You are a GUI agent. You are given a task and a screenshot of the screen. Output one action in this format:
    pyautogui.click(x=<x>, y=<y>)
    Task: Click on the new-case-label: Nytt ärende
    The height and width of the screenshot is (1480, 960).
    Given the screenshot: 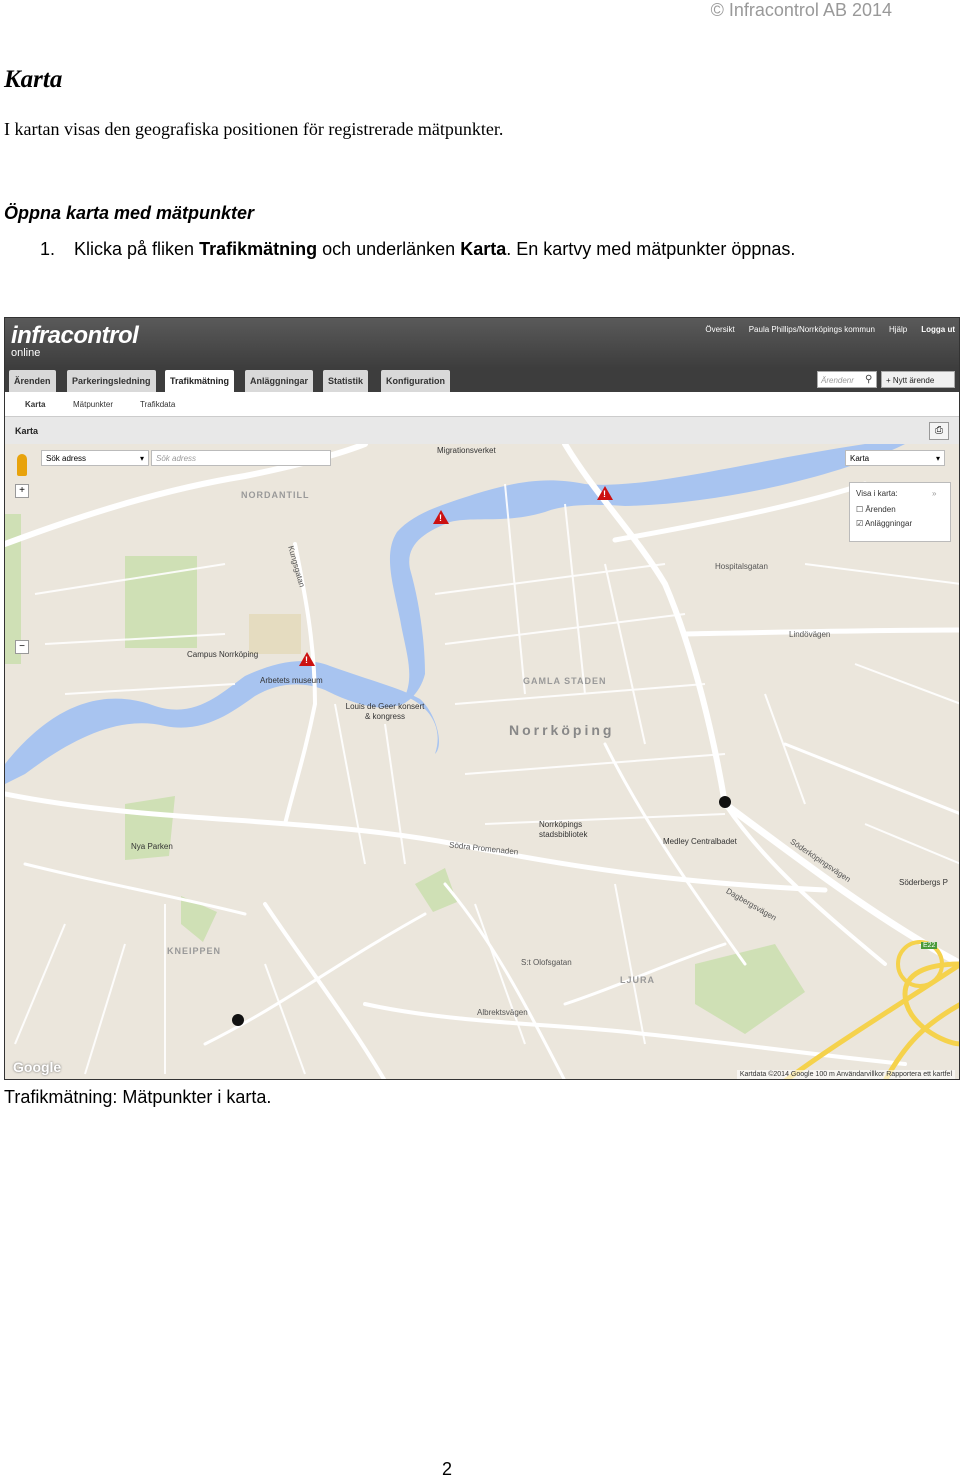 What is the action you would take?
    pyautogui.click(x=913, y=380)
    